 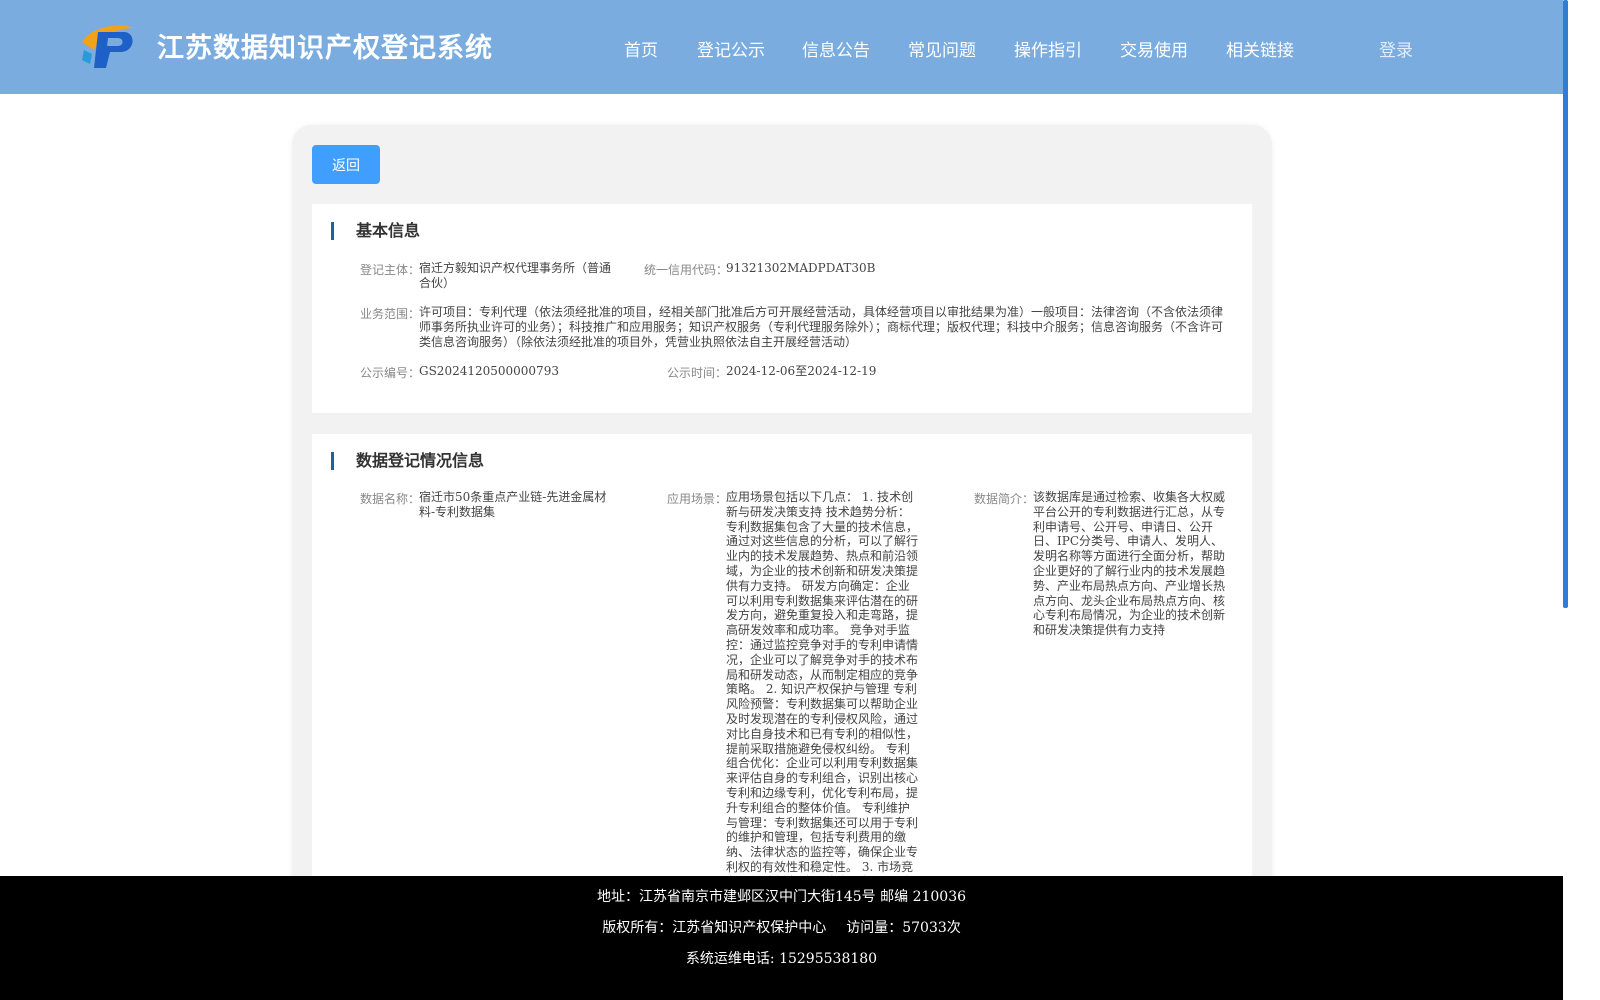 I want to click on data-registration-title: 数据登记情况信息, so click(x=407, y=461).